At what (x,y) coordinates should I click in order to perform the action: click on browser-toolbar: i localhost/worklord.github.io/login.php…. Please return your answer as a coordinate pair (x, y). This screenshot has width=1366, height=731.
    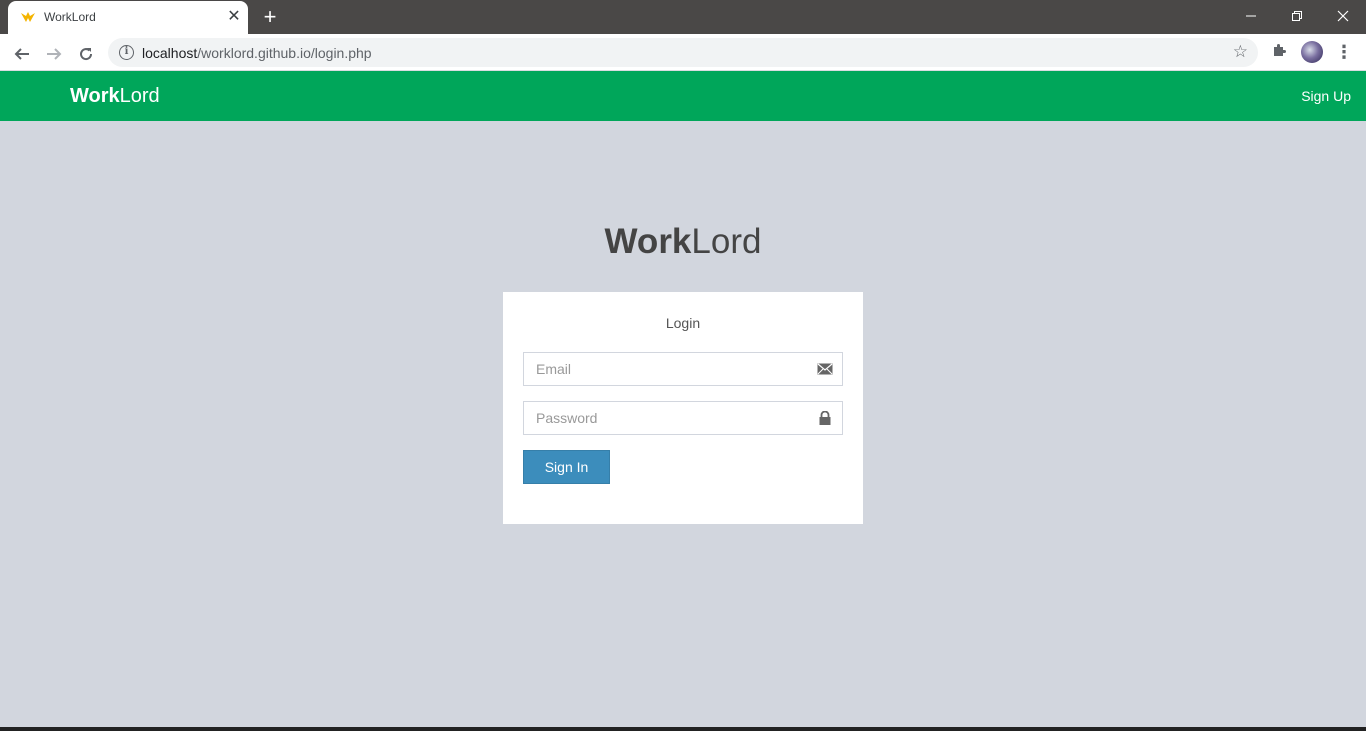
    Looking at the image, I should click on (683, 52).